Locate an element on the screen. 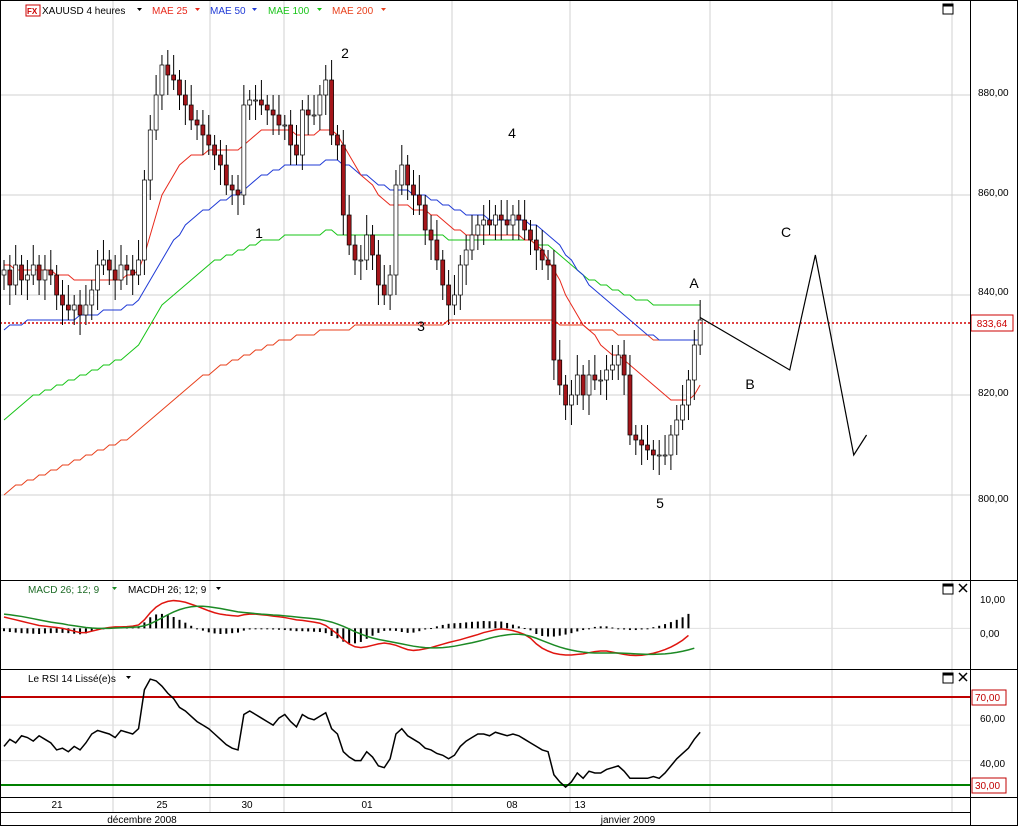  rsi-title: Le RSI 14 Lissé(e)s is located at coordinates (72, 679).